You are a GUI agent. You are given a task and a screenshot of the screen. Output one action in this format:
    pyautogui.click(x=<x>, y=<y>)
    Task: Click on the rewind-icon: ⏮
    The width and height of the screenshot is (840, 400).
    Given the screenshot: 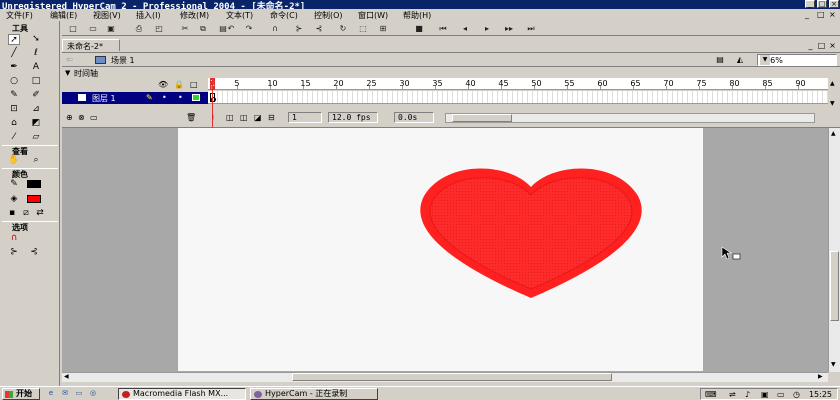 What is the action you would take?
    pyautogui.click(x=443, y=28)
    